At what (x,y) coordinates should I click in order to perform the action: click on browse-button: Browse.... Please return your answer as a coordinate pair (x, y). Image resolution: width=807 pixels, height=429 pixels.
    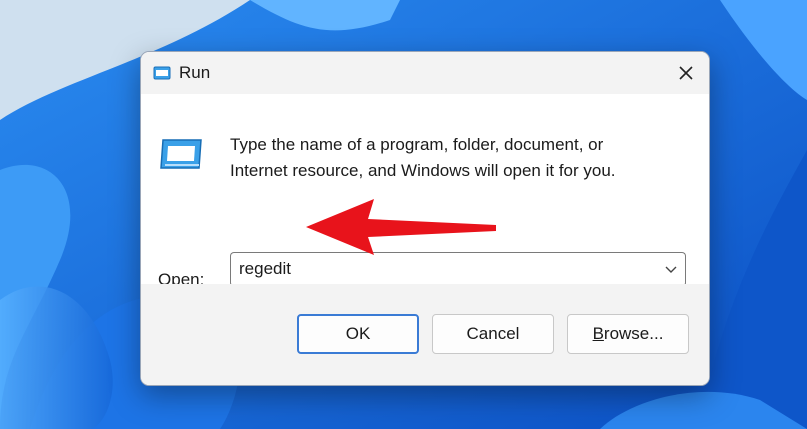
    Looking at the image, I should click on (628, 334).